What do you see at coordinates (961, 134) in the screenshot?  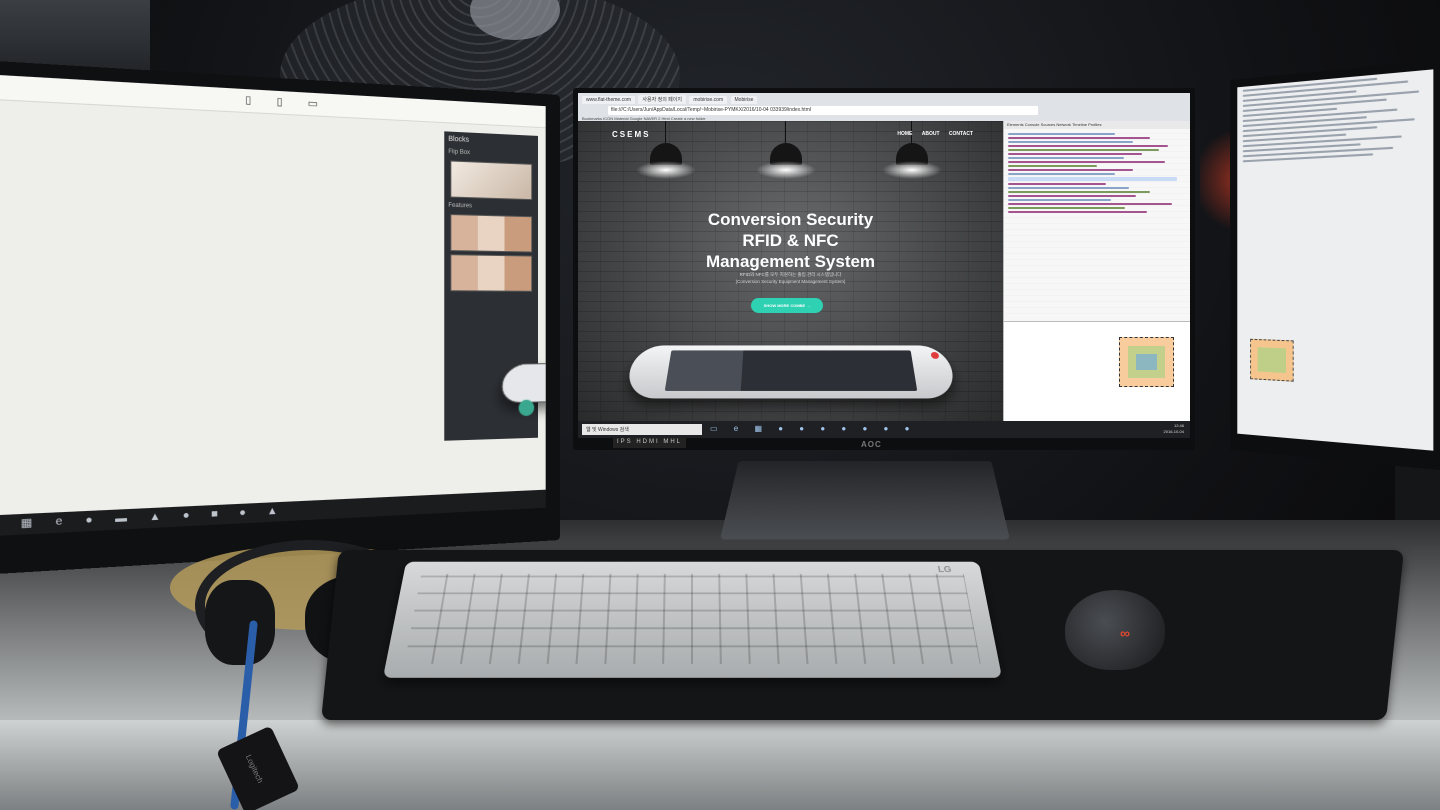 I see `nav-contact: CONTACT` at bounding box center [961, 134].